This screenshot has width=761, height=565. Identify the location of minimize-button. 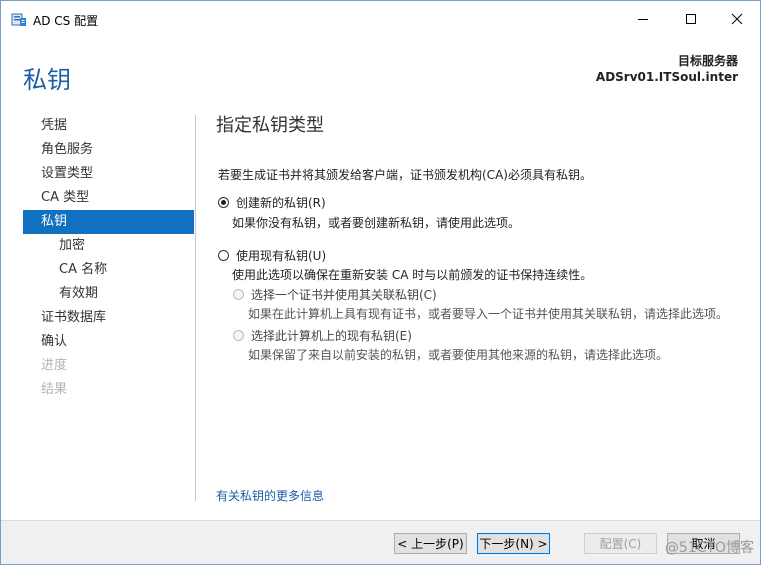
(643, 19).